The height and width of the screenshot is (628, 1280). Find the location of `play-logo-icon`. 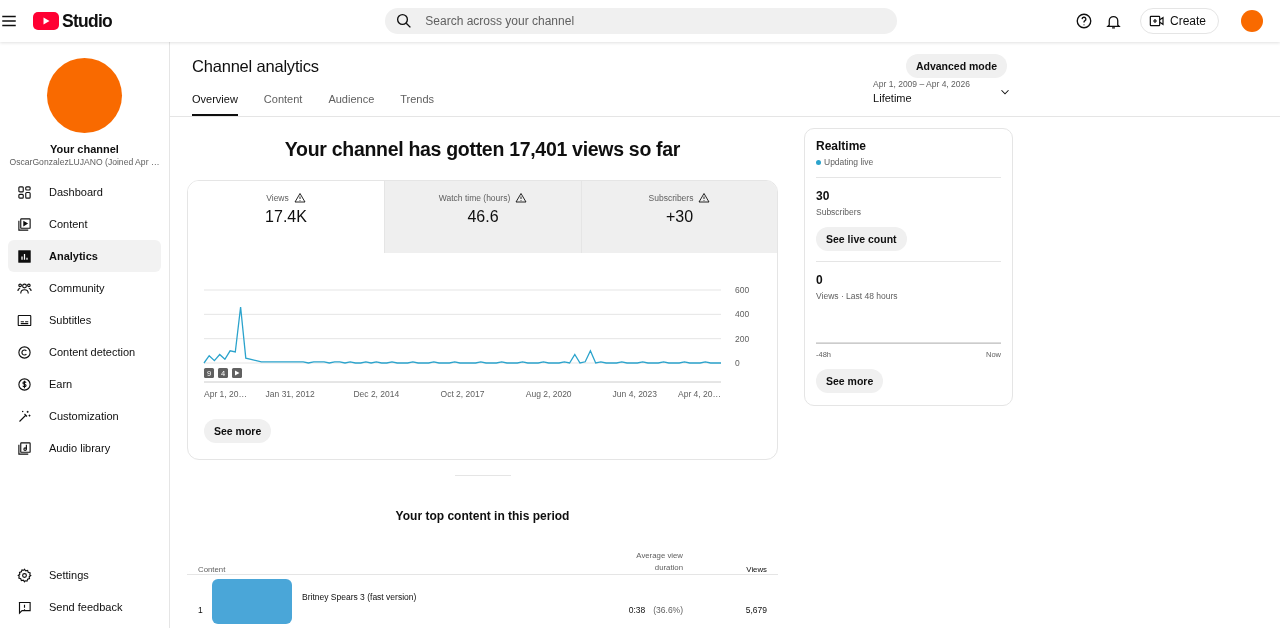

play-logo-icon is located at coordinates (46, 21).